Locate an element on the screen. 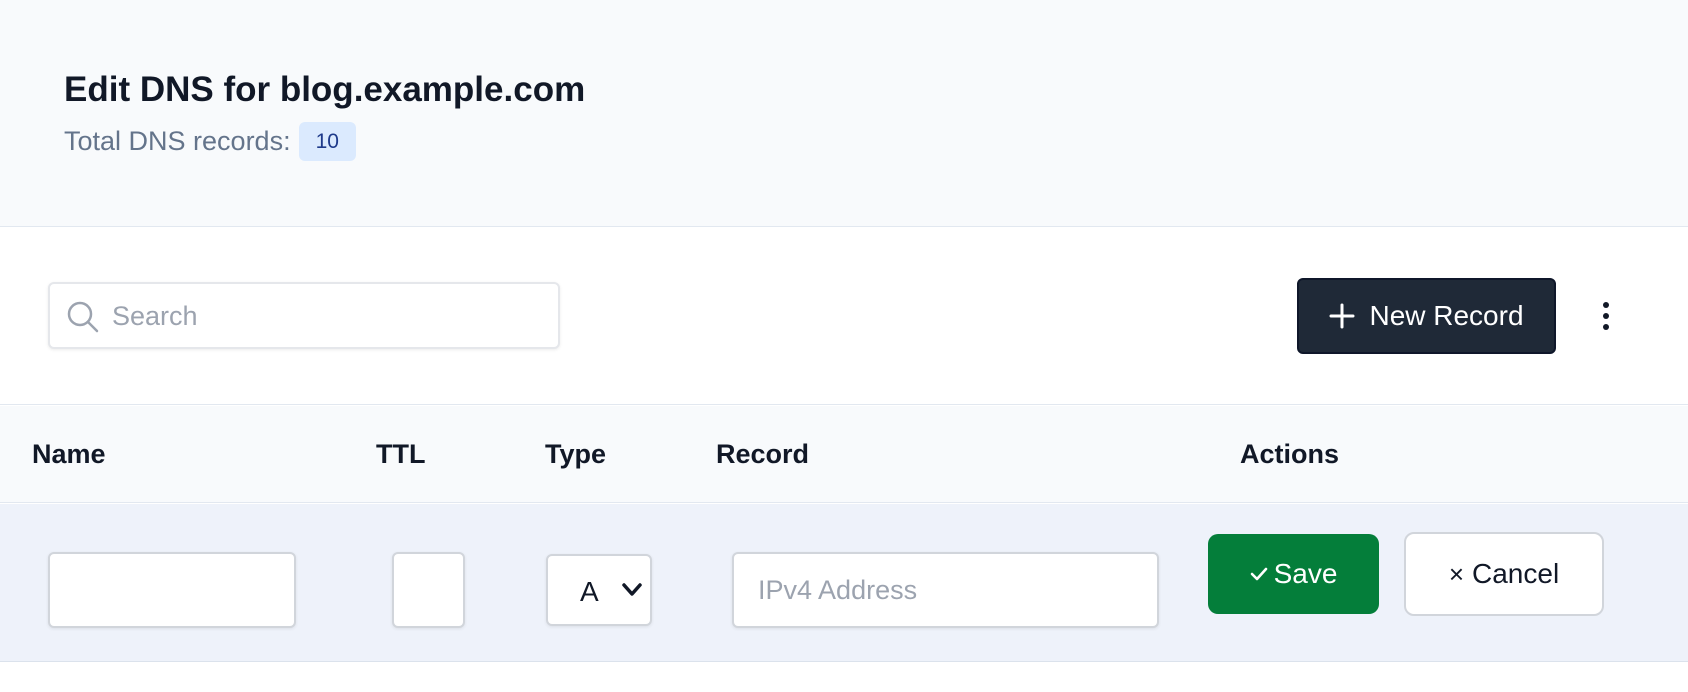 The height and width of the screenshot is (692, 1688). cancel-label: Cancel is located at coordinates (1516, 573).